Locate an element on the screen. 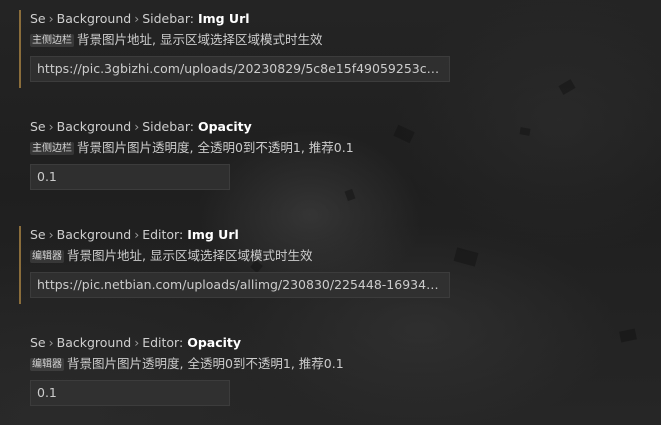  setting-title: Se › Background › Sidebar: Opacity is located at coordinates (141, 126).